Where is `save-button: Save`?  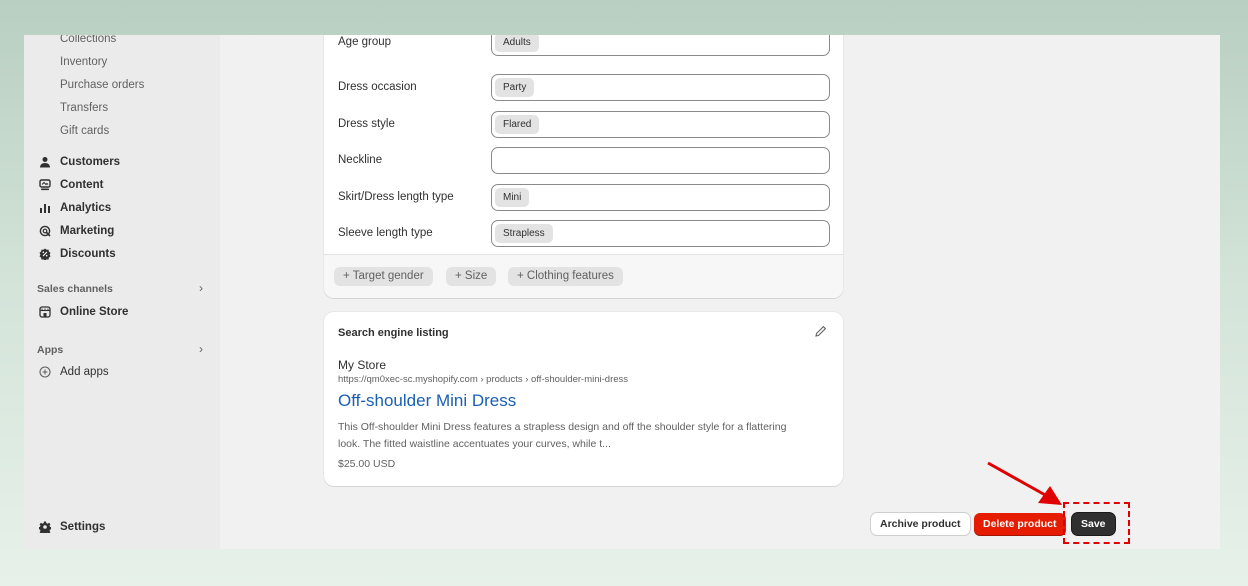 save-button: Save is located at coordinates (1093, 524).